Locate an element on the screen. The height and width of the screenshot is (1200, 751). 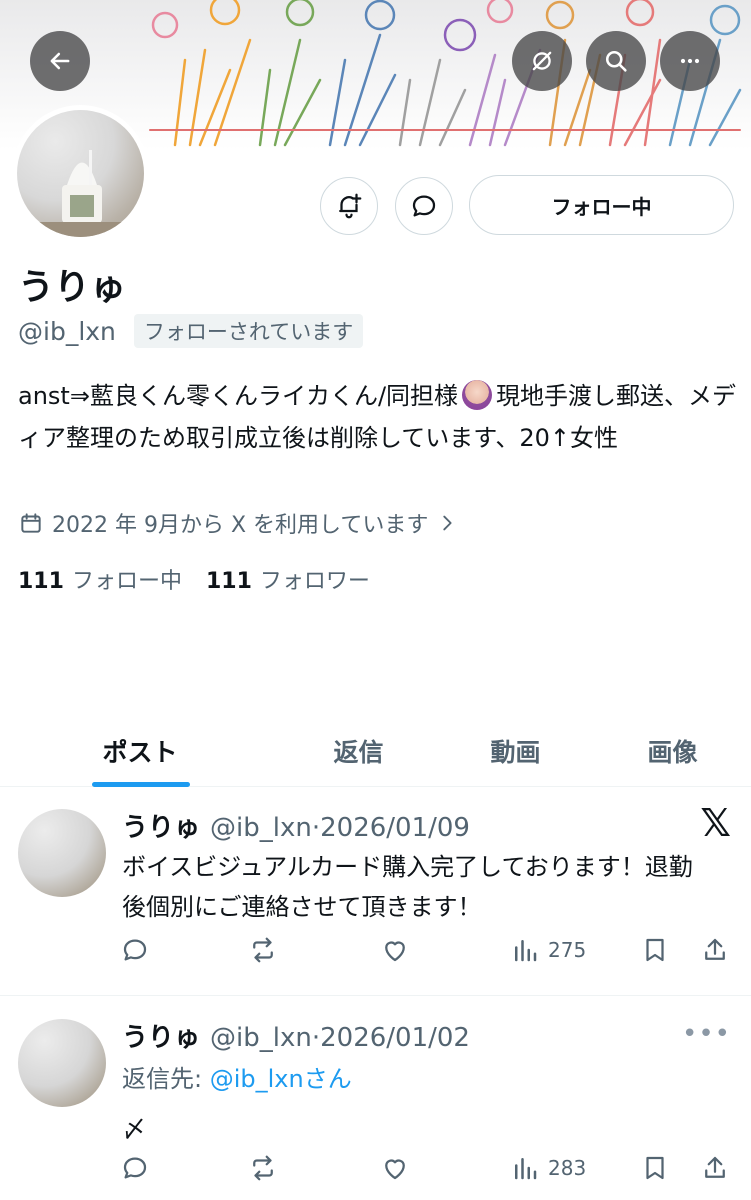
following-stat: 111 フォロー中 is located at coordinates (100, 579).